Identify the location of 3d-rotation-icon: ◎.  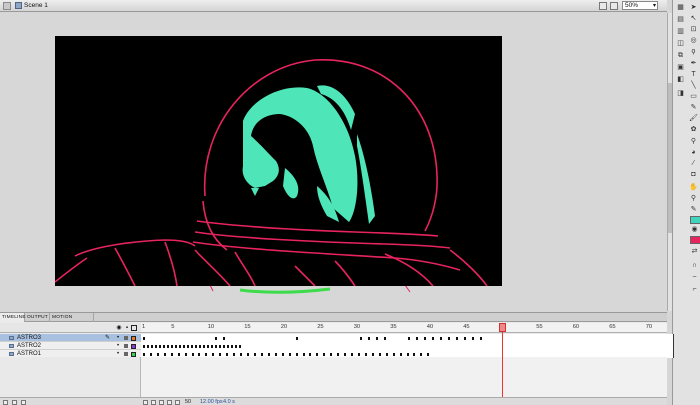
(693, 41).